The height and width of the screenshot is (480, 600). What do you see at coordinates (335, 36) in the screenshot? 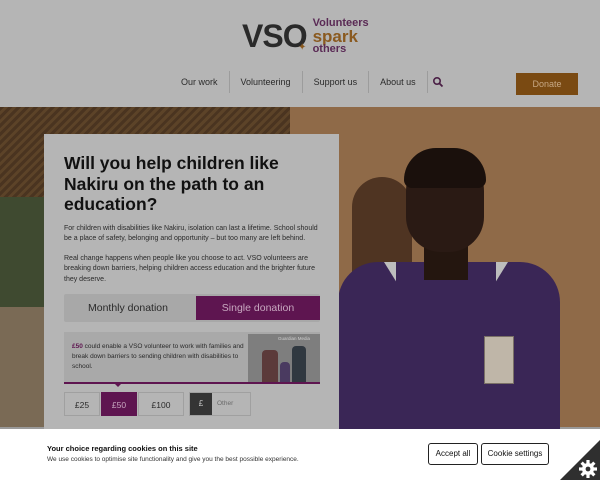
I see `logo-tagline-line-2: spark` at bounding box center [335, 36].